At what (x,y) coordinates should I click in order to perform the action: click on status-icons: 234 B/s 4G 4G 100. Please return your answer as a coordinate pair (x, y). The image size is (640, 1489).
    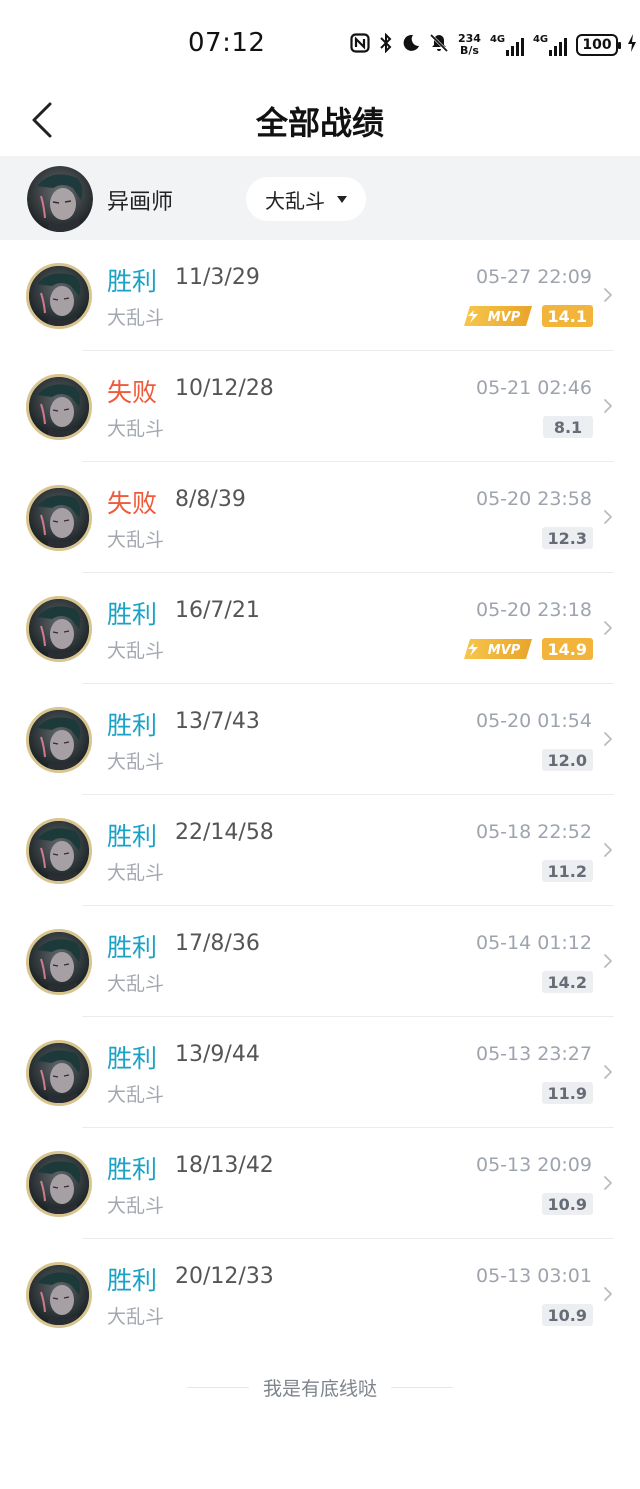
    Looking at the image, I should click on (493, 45).